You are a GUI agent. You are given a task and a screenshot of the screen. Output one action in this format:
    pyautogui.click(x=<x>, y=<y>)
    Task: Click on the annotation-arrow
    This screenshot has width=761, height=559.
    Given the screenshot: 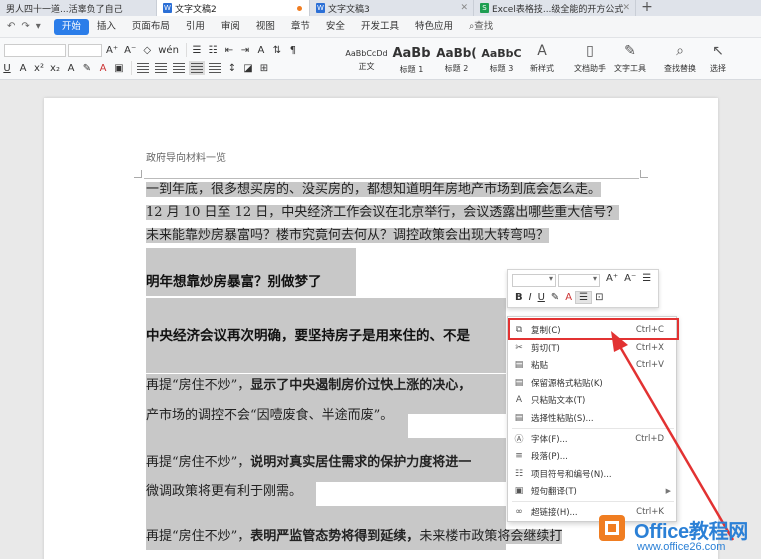 What is the action you would take?
    pyautogui.click(x=673, y=436)
    